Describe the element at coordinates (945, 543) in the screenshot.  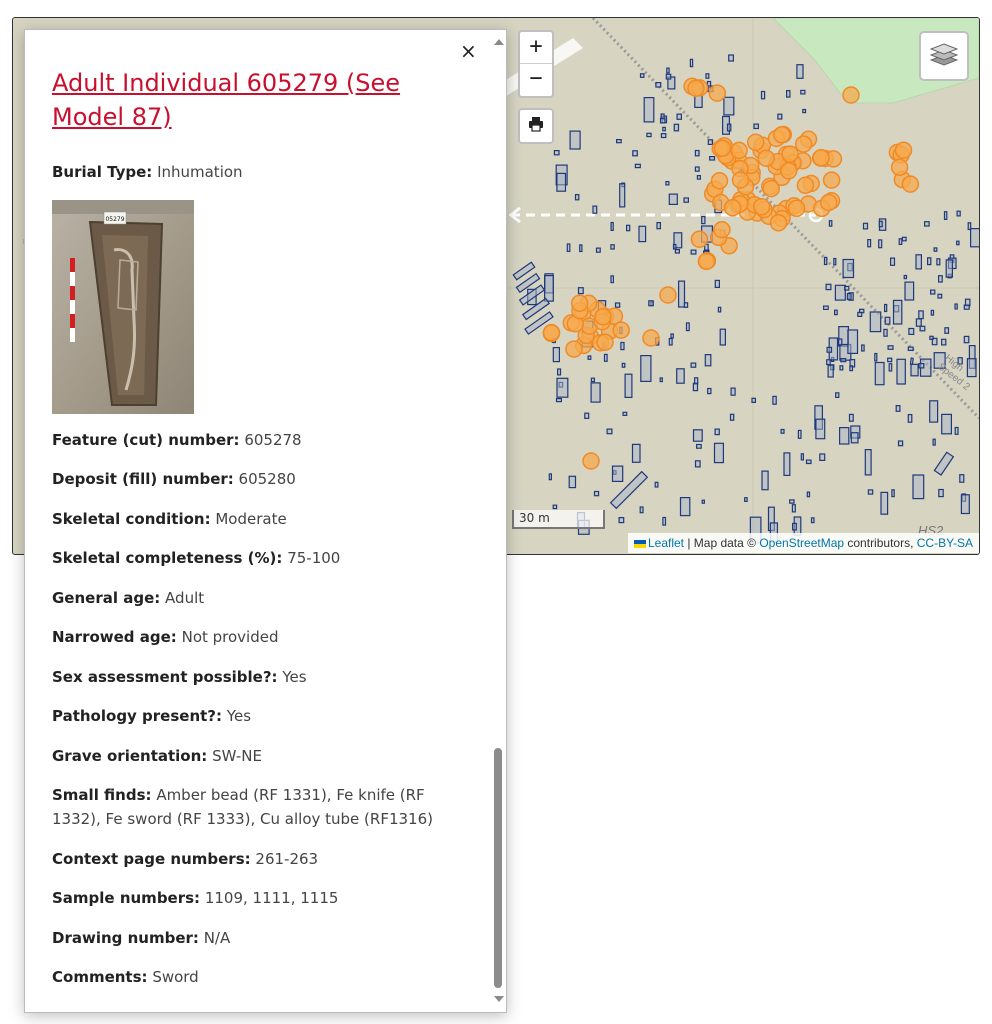
I see `license-link: CC-BY-SA` at that location.